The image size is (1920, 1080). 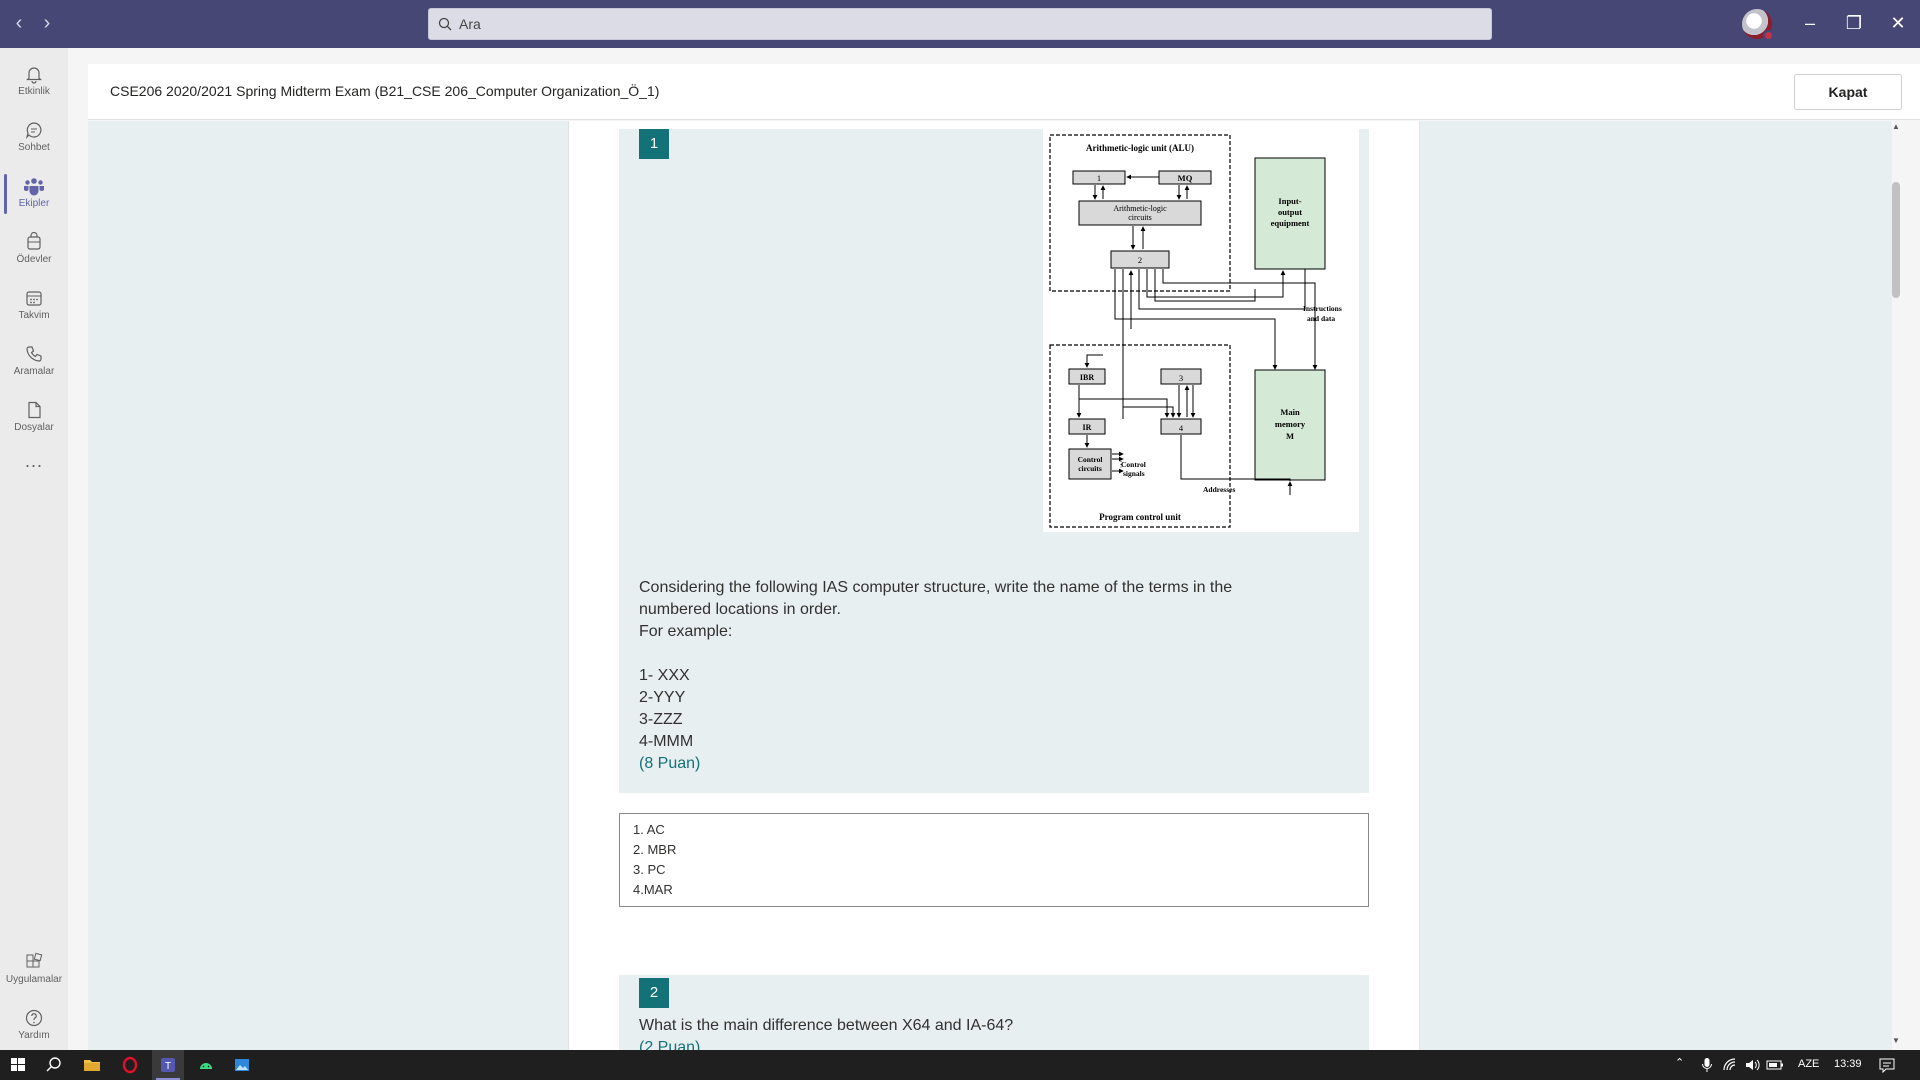 I want to click on teams-app-icon: T, so click(x=168, y=1065).